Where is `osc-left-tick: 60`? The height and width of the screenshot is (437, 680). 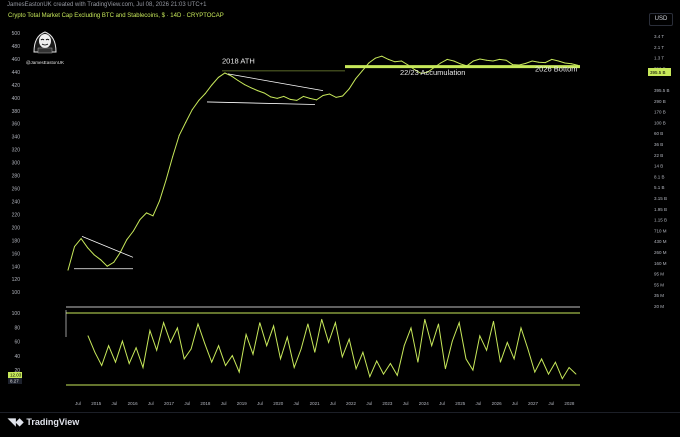
osc-left-tick: 60 is located at coordinates (17, 343).